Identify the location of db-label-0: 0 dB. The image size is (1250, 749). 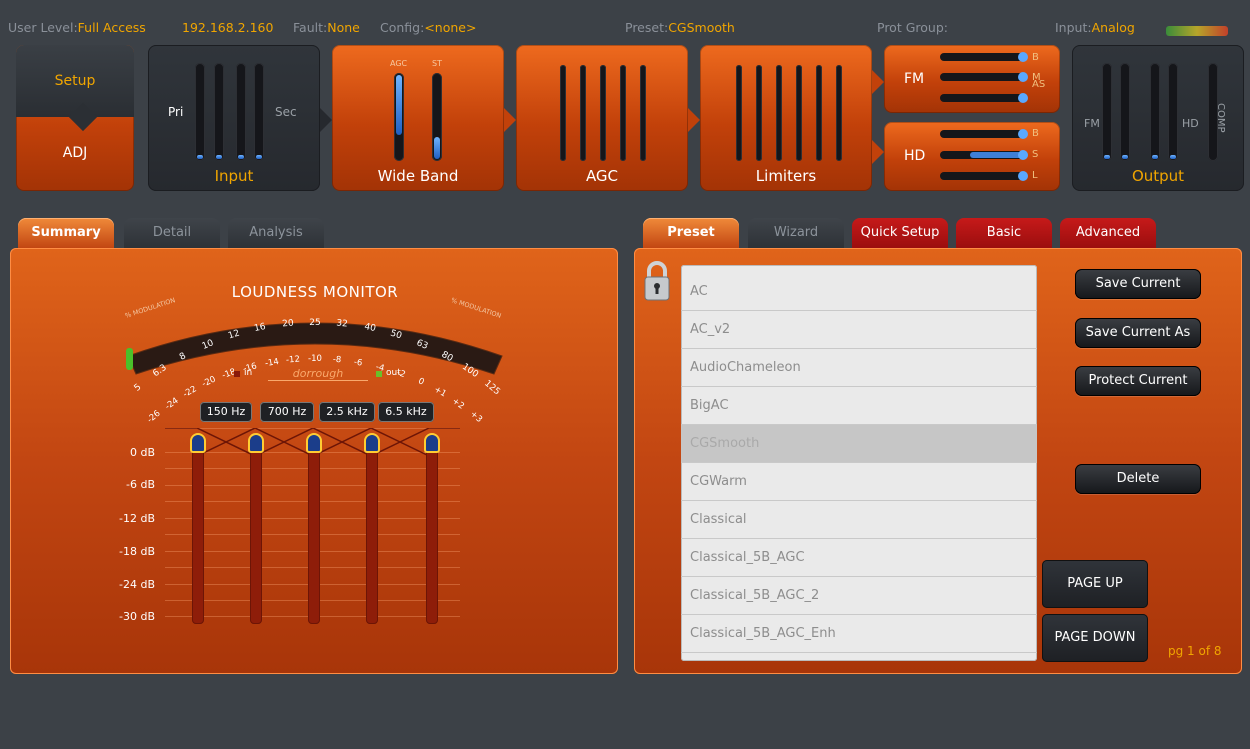
(142, 452).